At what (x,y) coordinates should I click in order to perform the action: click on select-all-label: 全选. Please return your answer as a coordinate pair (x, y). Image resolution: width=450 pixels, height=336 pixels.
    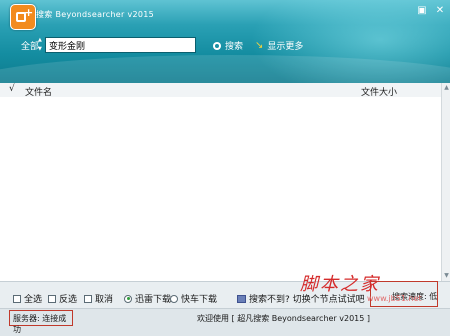
    Looking at the image, I should click on (33, 300).